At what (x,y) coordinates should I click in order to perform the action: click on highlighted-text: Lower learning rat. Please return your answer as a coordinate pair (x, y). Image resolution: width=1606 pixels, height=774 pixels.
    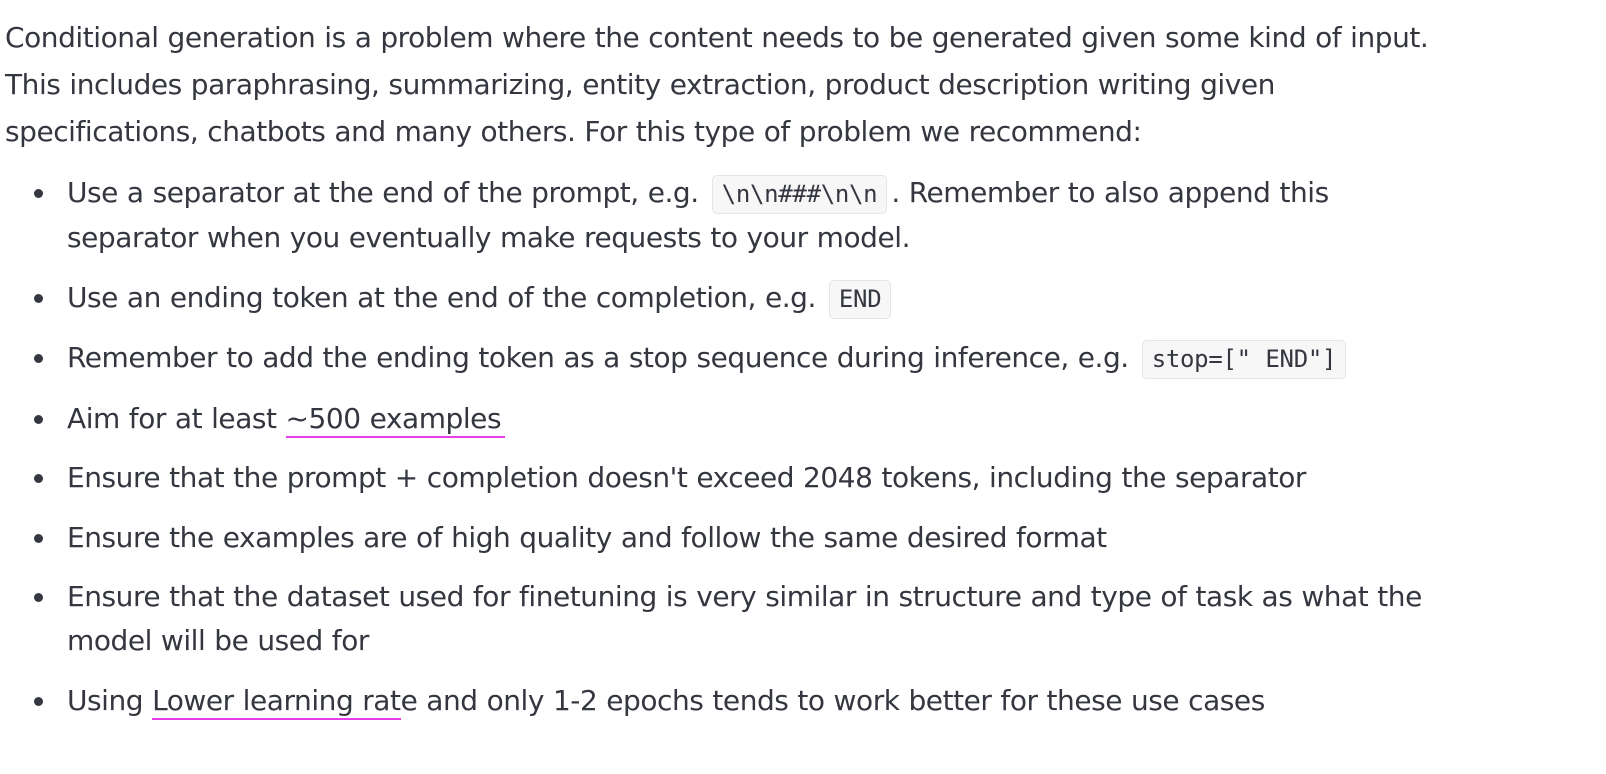
    Looking at the image, I should click on (276, 701).